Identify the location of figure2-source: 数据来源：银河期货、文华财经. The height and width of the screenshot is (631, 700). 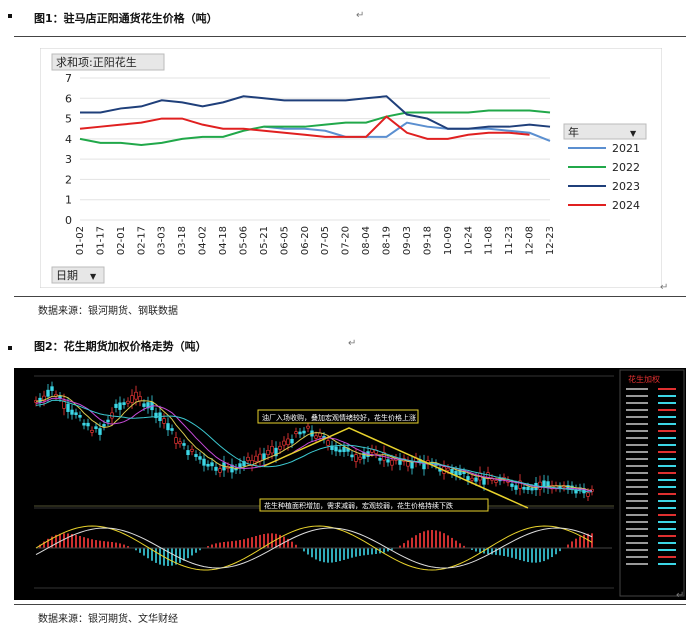
(108, 619).